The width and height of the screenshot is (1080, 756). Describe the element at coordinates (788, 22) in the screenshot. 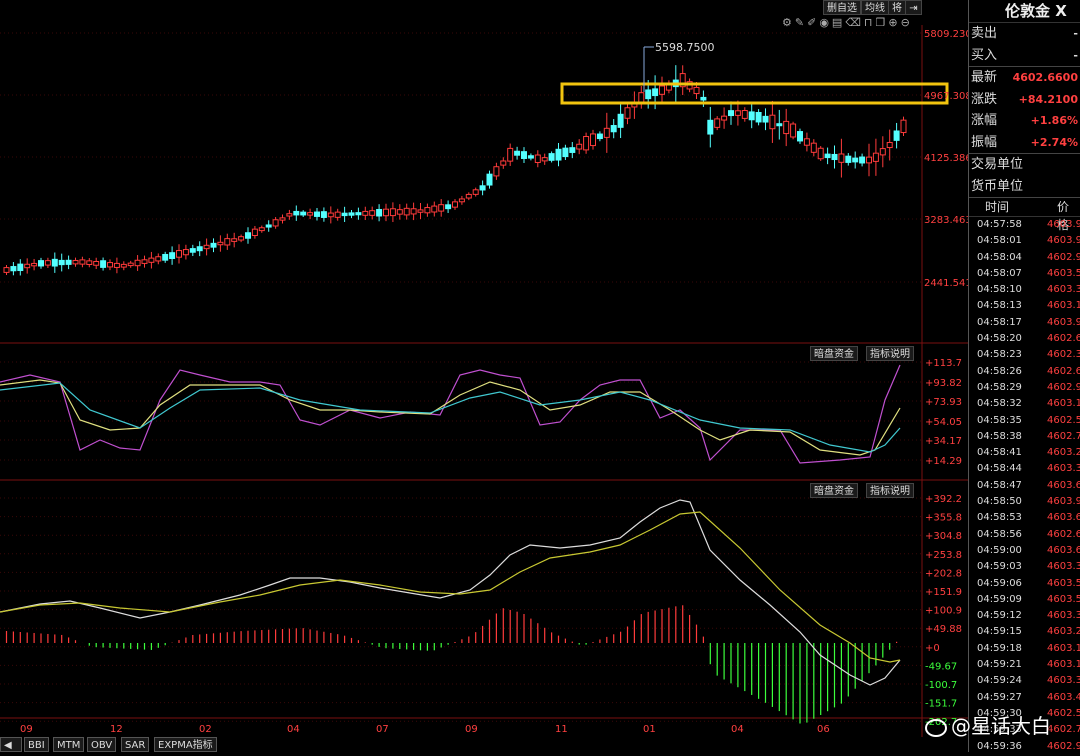

I see `settings-icon: ⚙` at that location.